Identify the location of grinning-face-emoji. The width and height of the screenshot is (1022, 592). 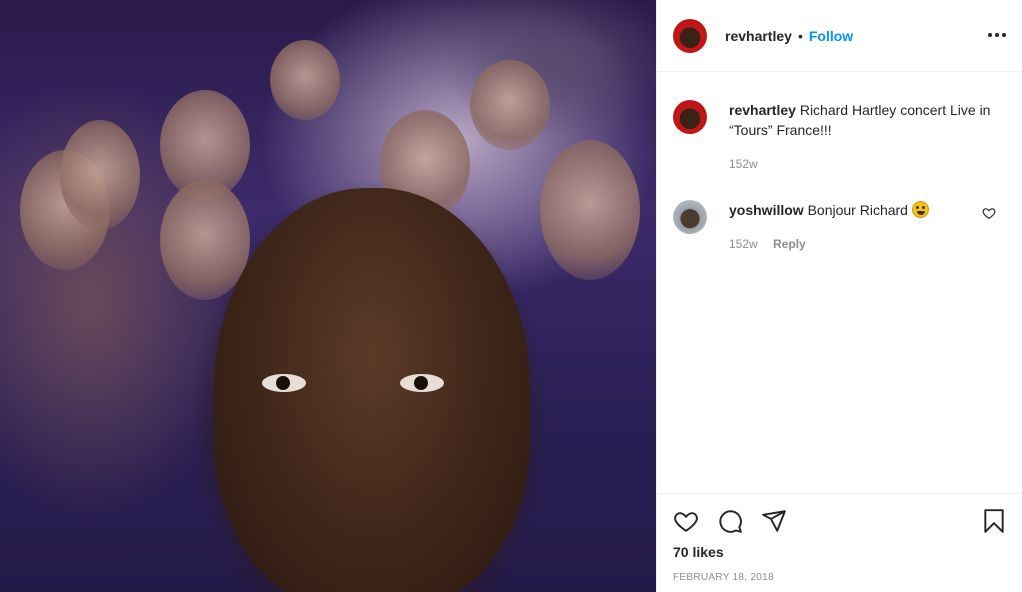
(920, 209).